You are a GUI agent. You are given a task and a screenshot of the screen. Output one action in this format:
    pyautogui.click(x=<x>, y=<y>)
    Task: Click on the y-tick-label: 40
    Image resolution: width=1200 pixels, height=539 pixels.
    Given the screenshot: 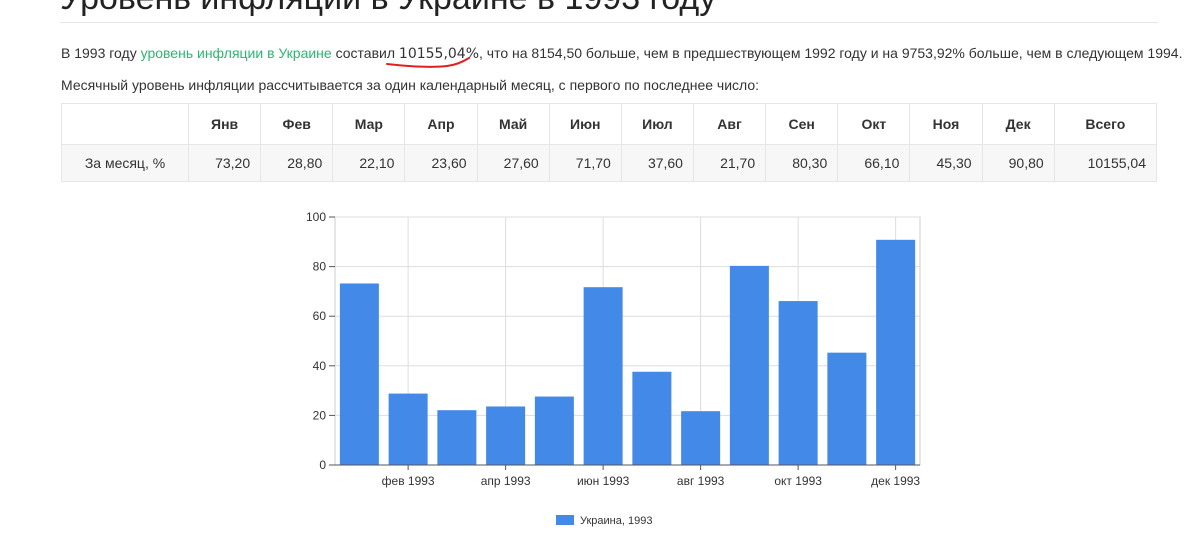 What is the action you would take?
    pyautogui.click(x=320, y=366)
    